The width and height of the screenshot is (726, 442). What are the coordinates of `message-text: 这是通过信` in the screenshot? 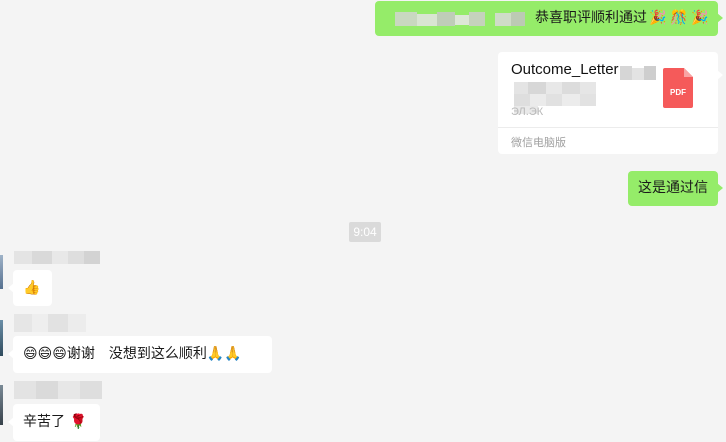 It's located at (673, 188).